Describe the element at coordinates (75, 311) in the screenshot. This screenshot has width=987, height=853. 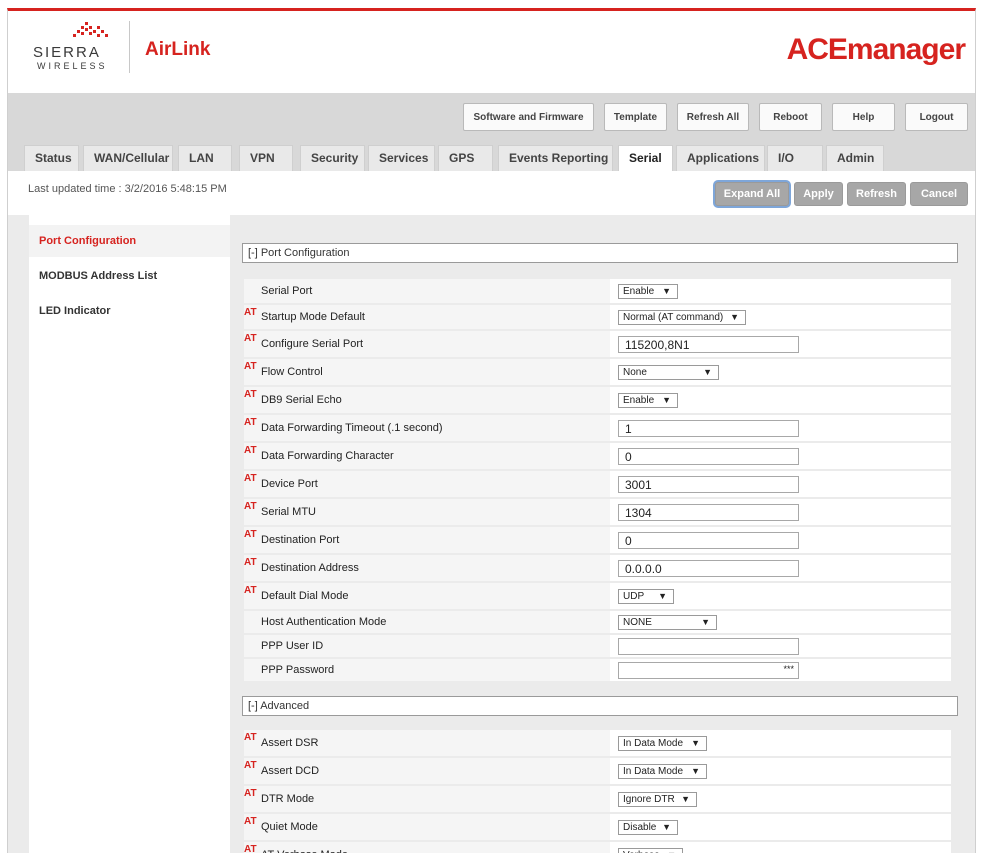
I see `sidebar-item-led-indicator: LED Indicator` at that location.